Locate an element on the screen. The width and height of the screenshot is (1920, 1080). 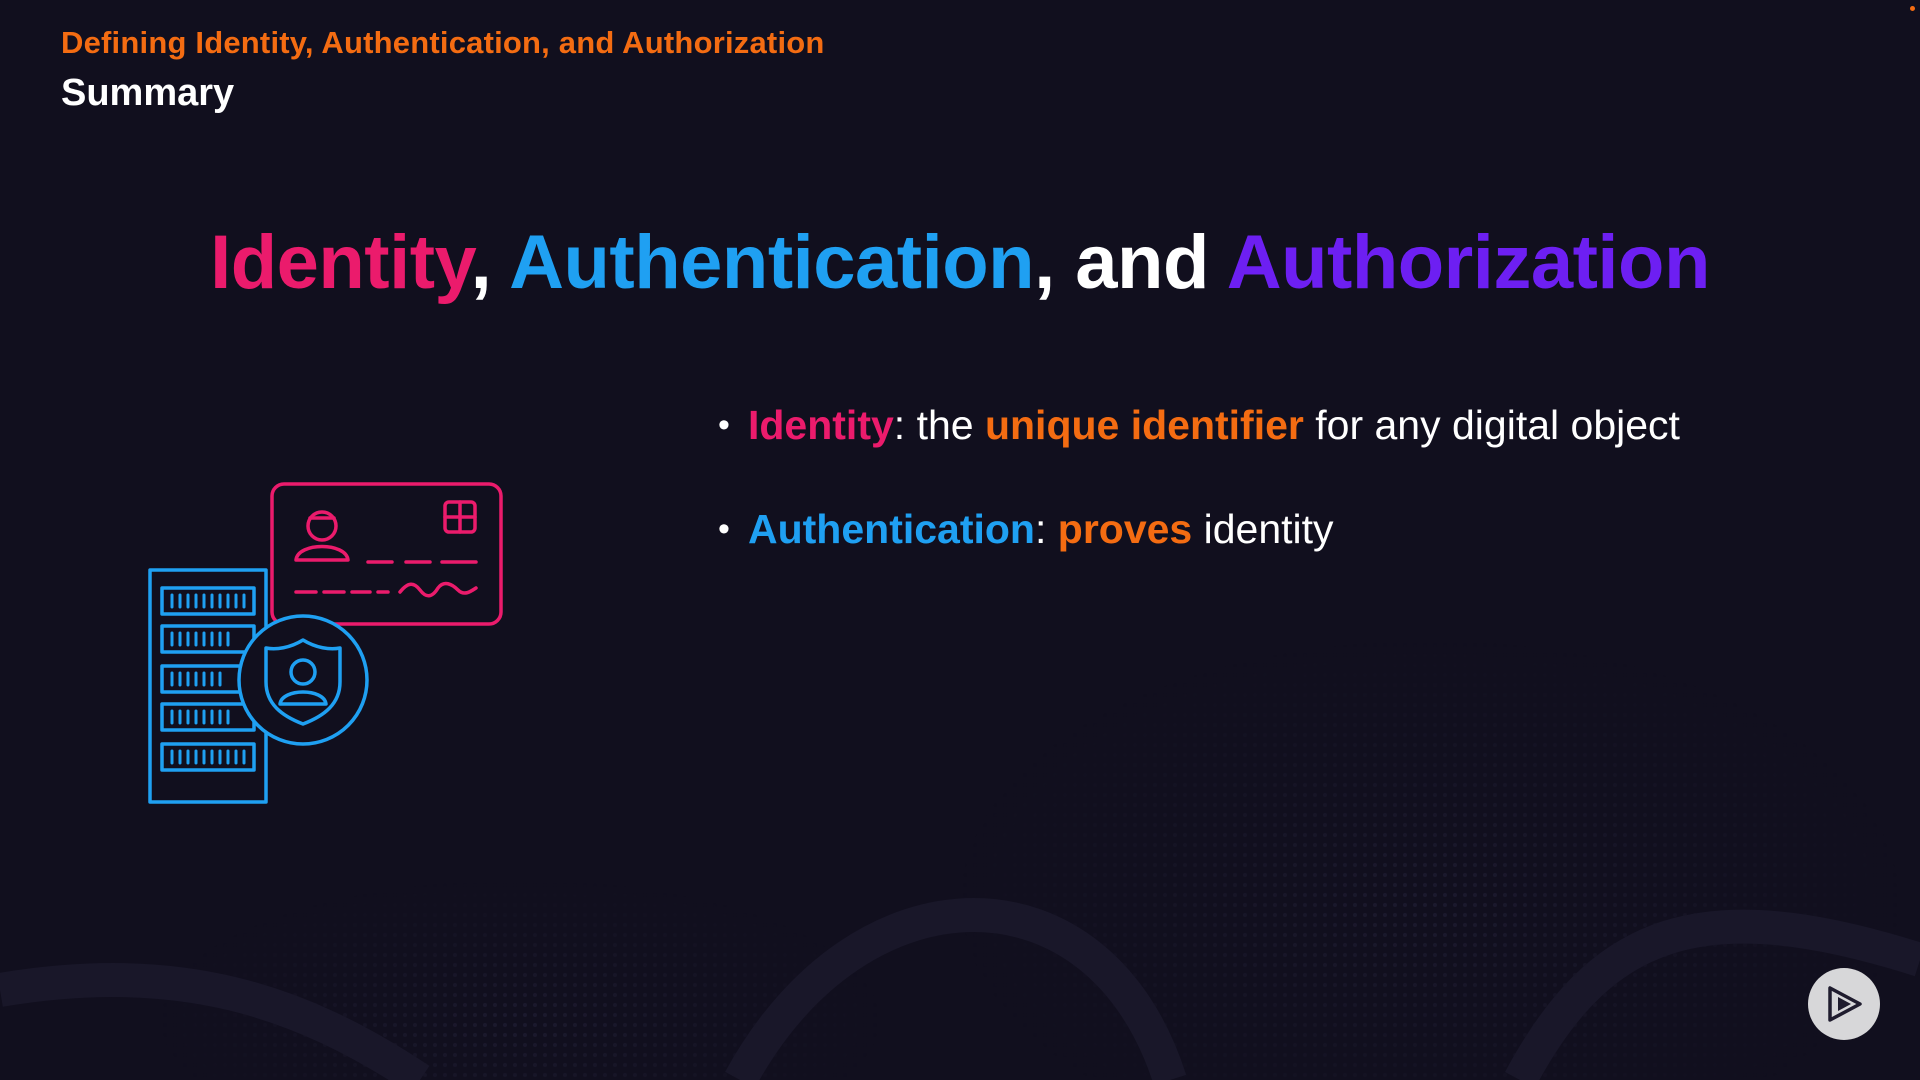
corner-indicator-dot is located at coordinates (1912, 8).